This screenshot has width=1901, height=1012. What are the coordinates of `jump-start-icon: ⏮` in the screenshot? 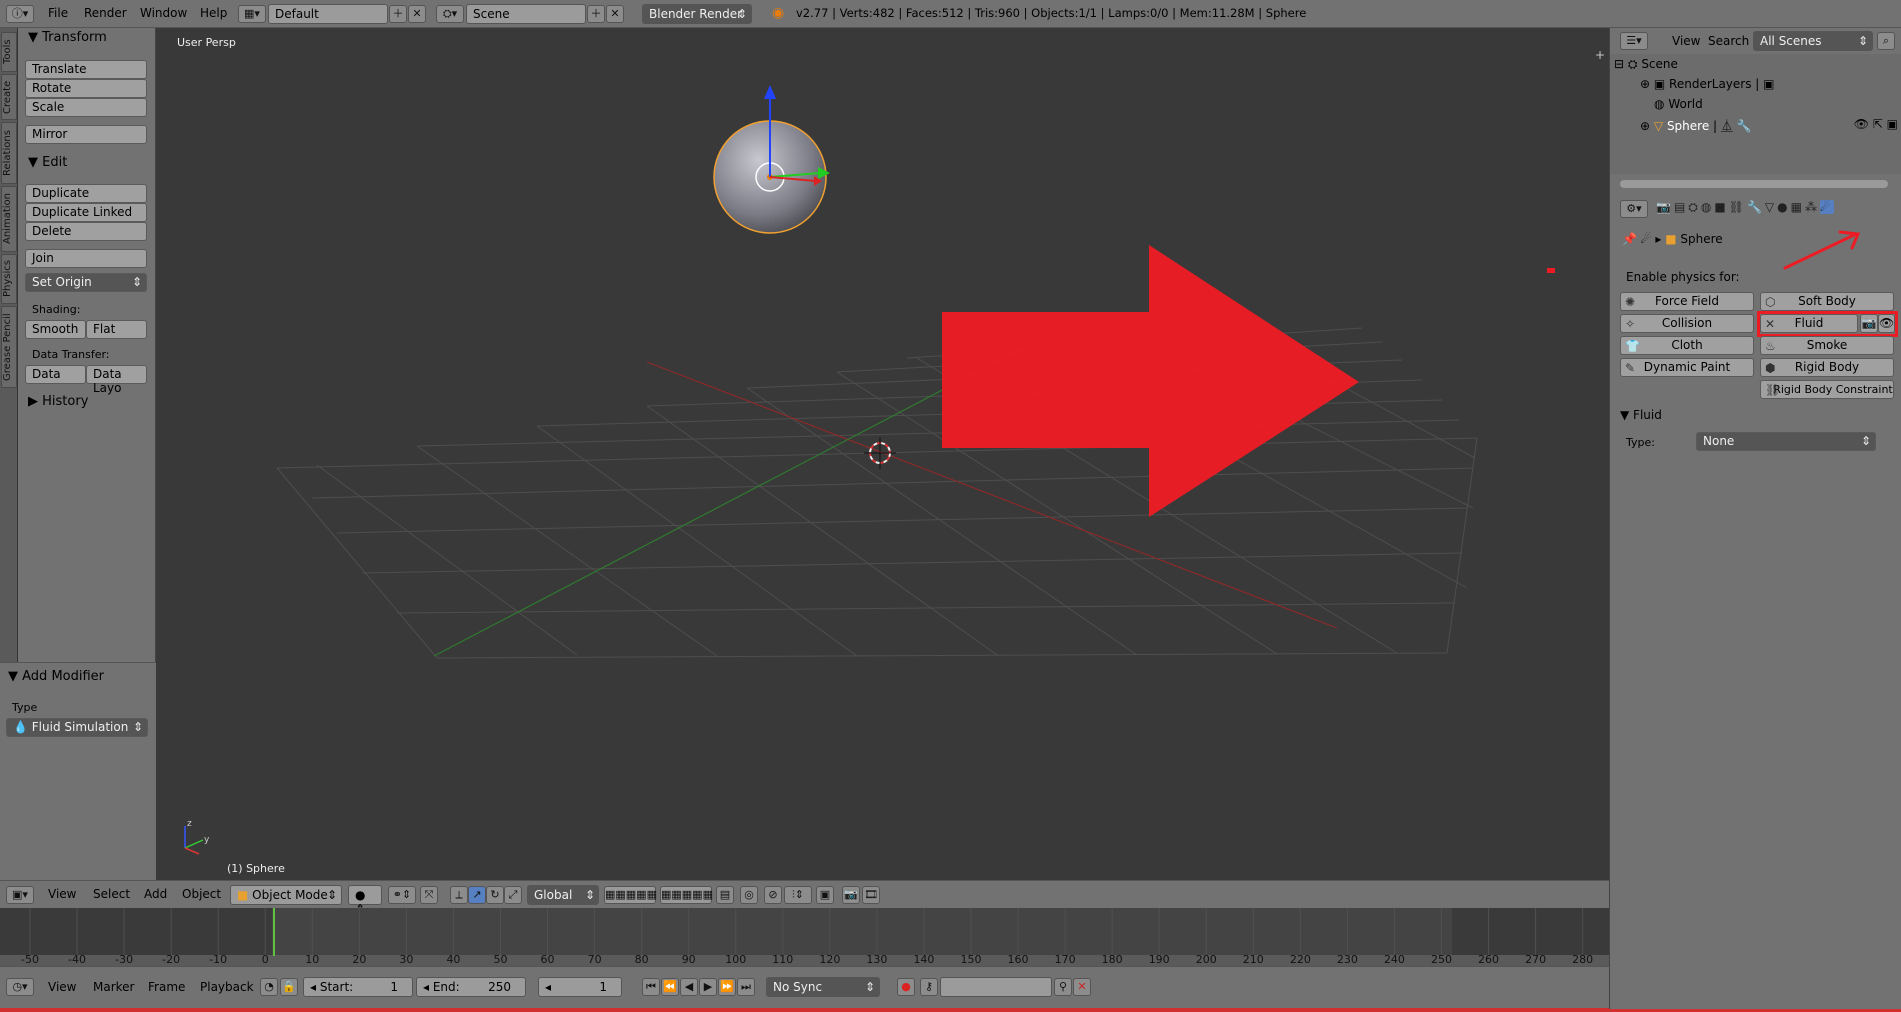 It's located at (651, 987).